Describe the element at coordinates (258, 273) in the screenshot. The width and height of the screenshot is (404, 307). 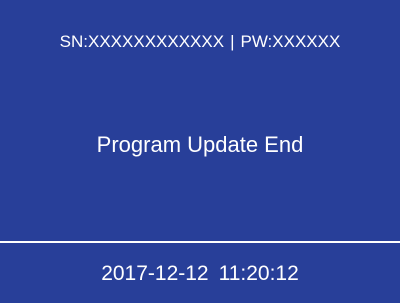
I see `time-display: 11:20:12` at that location.